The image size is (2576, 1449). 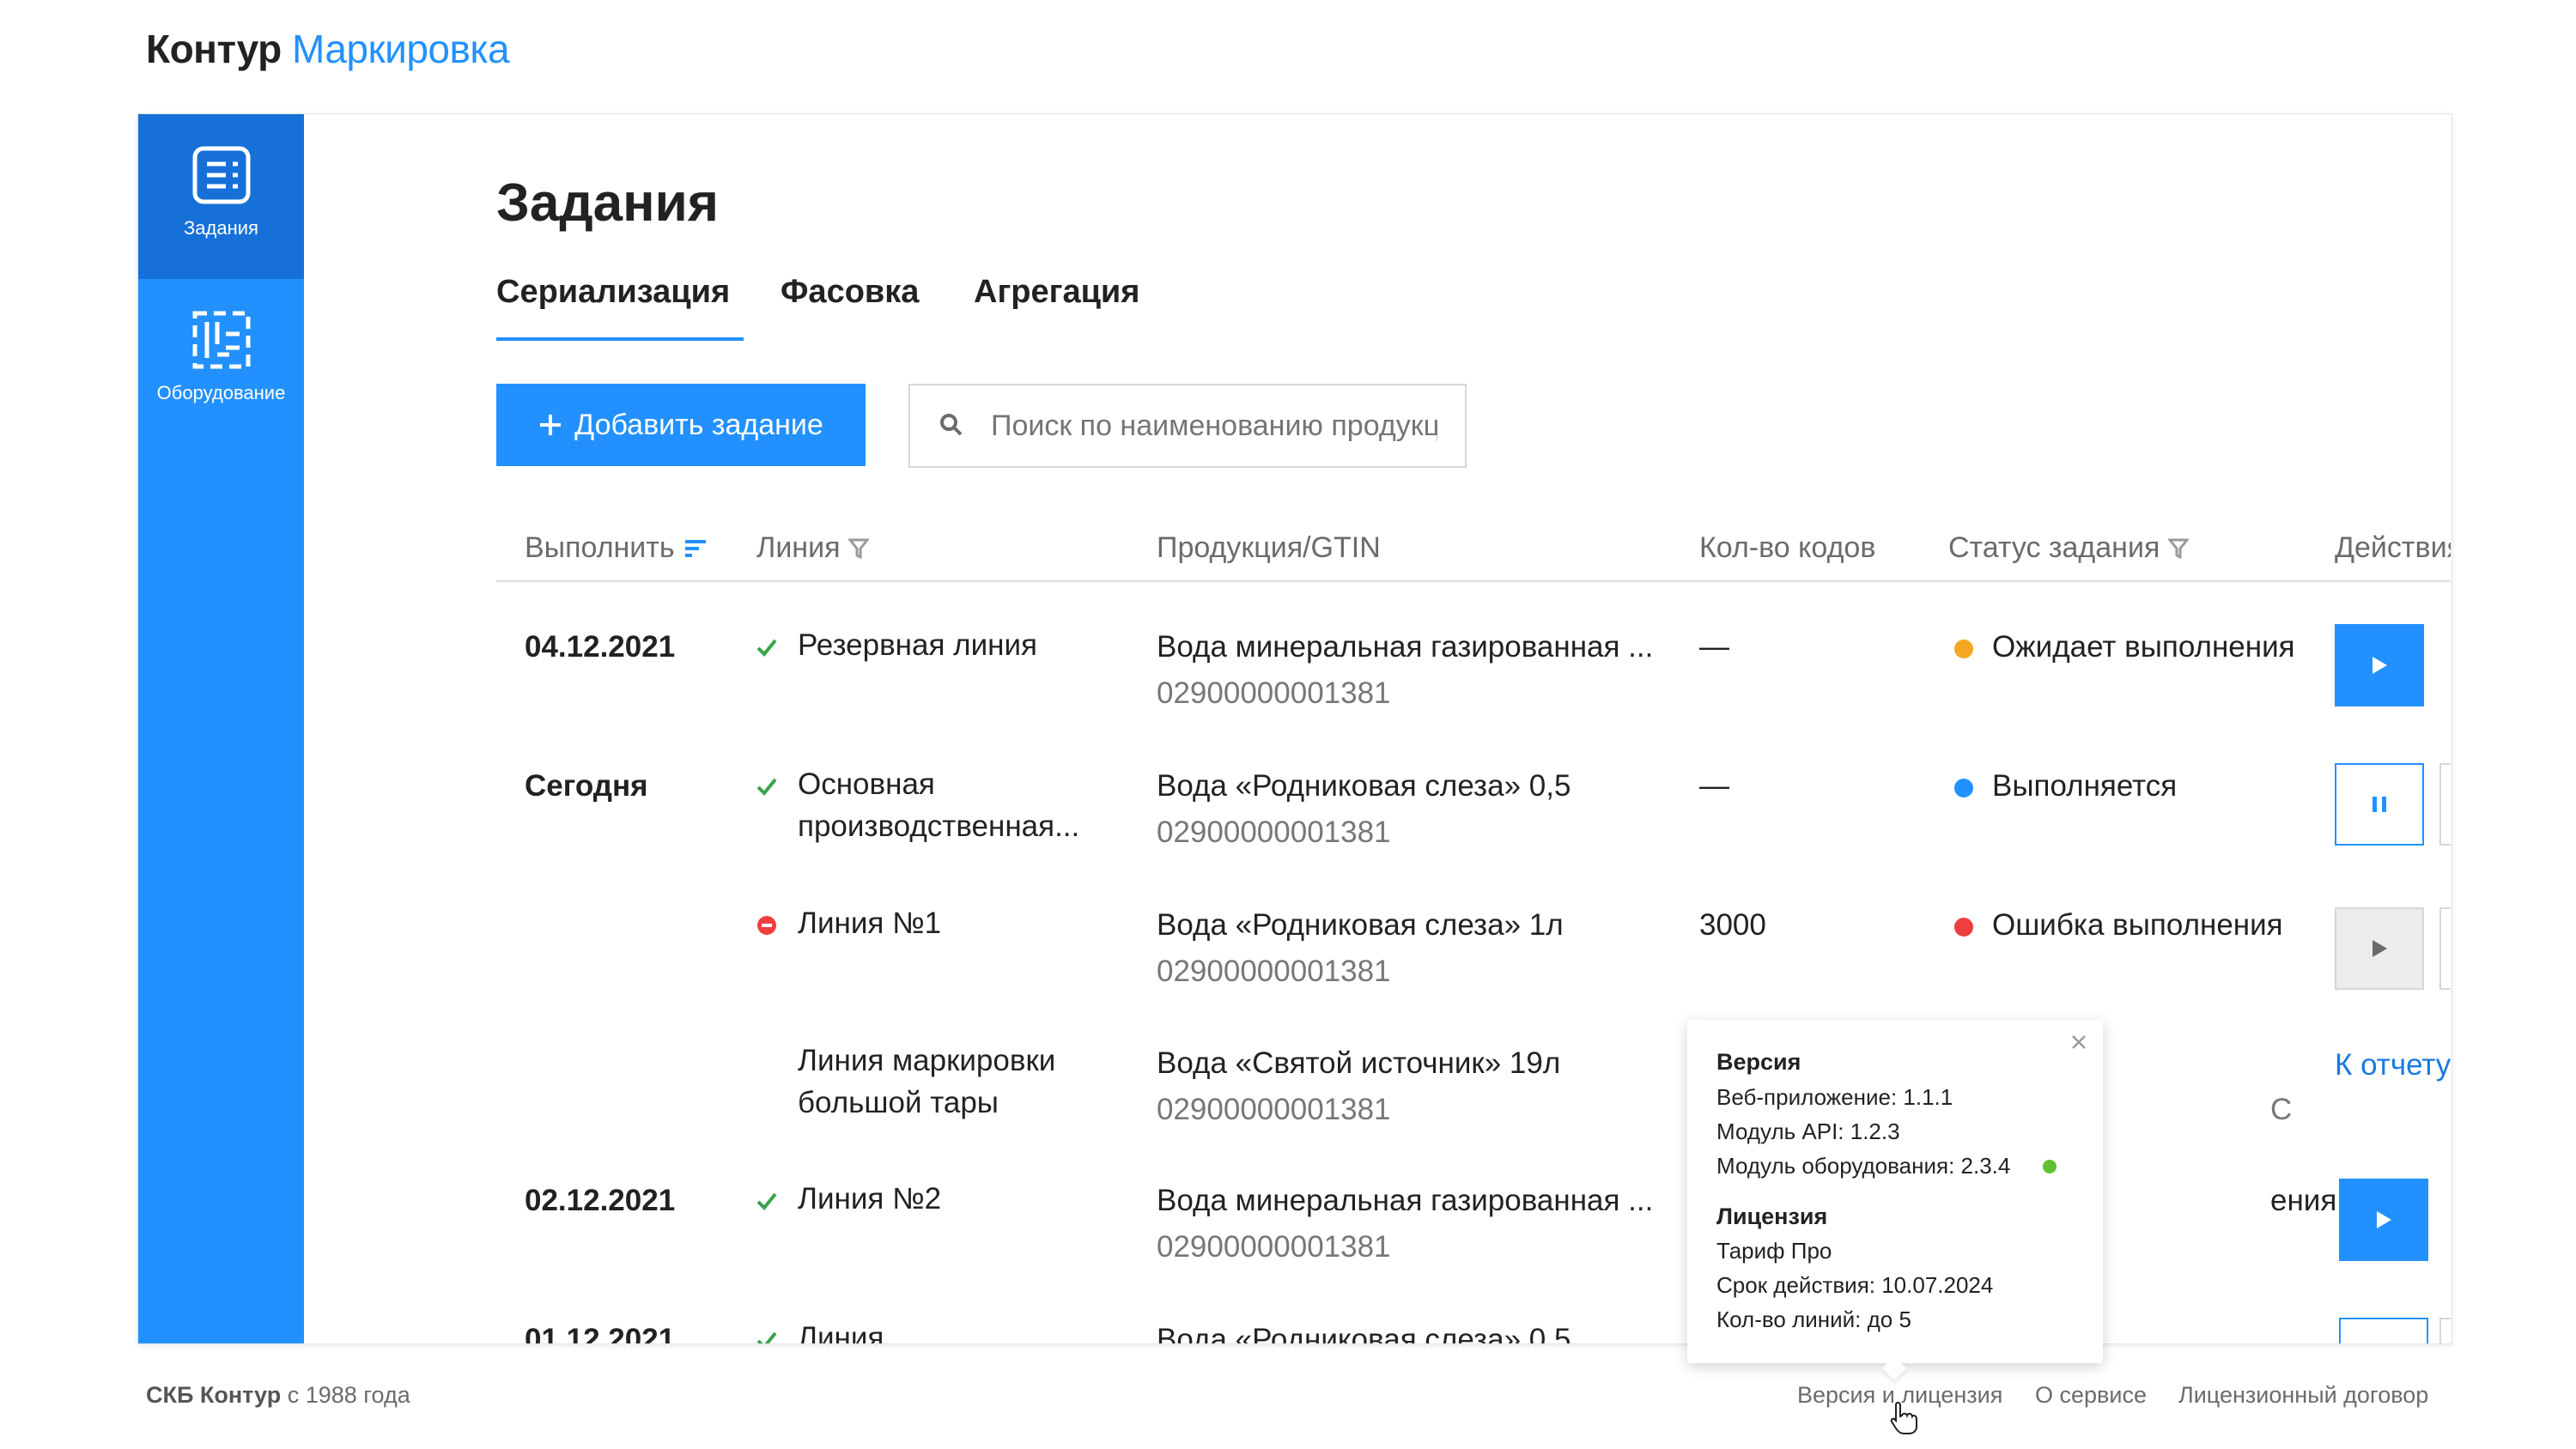 What do you see at coordinates (766, 925) in the screenshot?
I see `error-icon` at bounding box center [766, 925].